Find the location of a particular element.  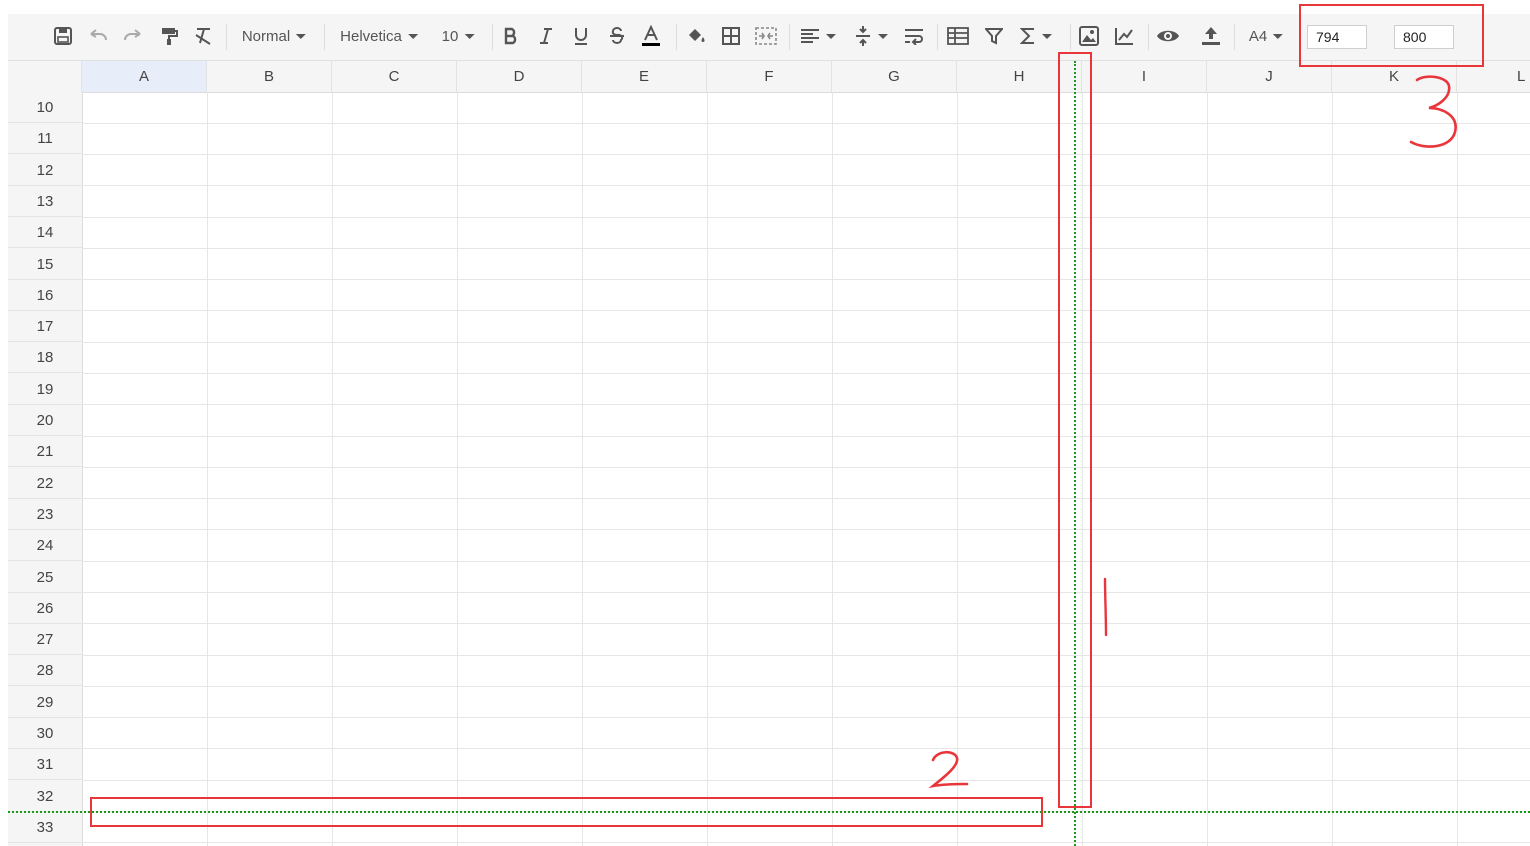

column-header-e: E is located at coordinates (644, 76).